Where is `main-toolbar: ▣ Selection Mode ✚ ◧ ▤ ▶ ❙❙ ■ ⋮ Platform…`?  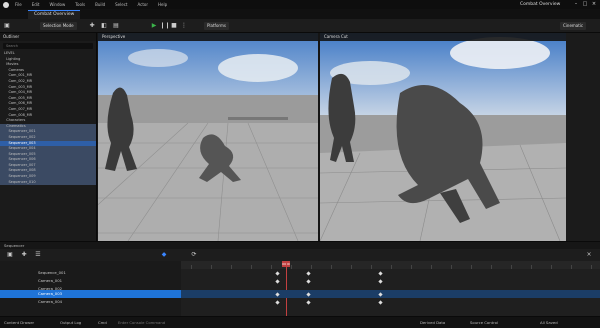 main-toolbar: ▣ Selection Mode ✚ ◧ ▤ ▶ ❙❙ ■ ⋮ Platform… is located at coordinates (300, 26).